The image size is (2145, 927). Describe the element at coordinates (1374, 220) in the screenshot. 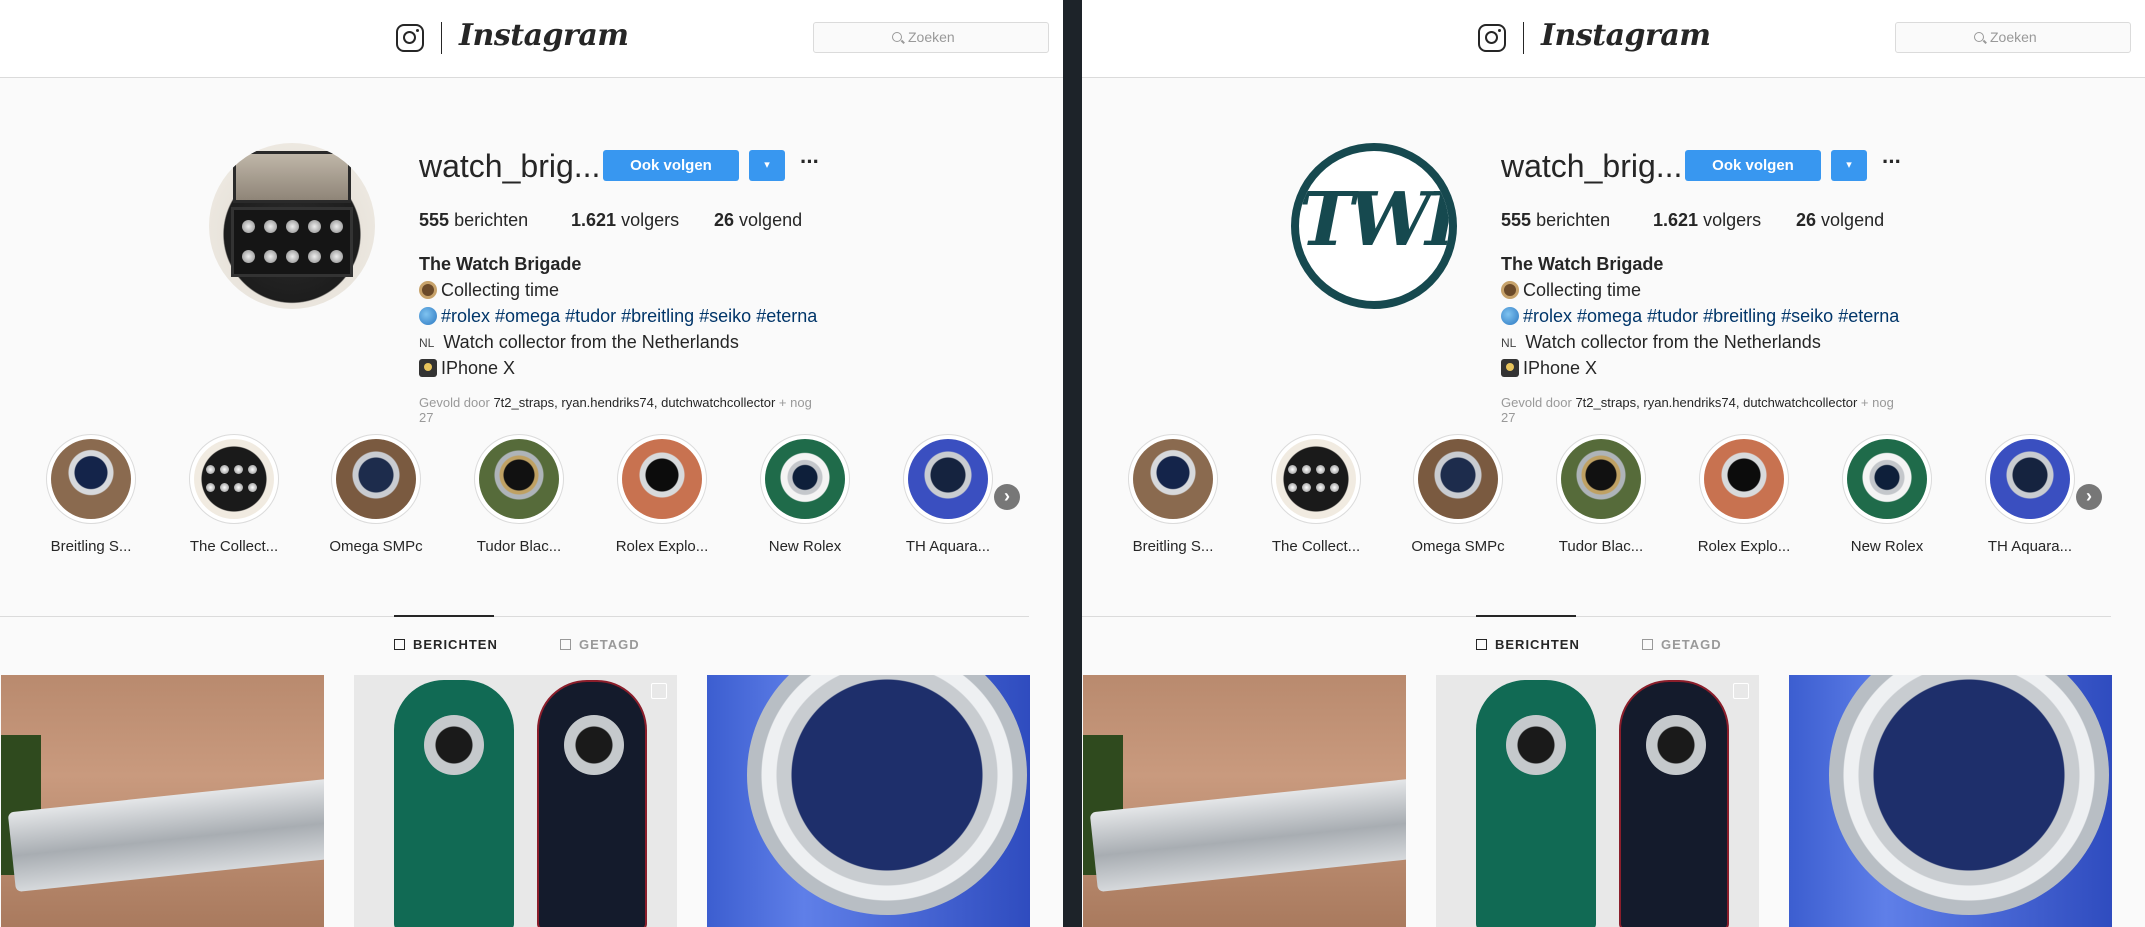

I see `twb-logo: TWB` at that location.